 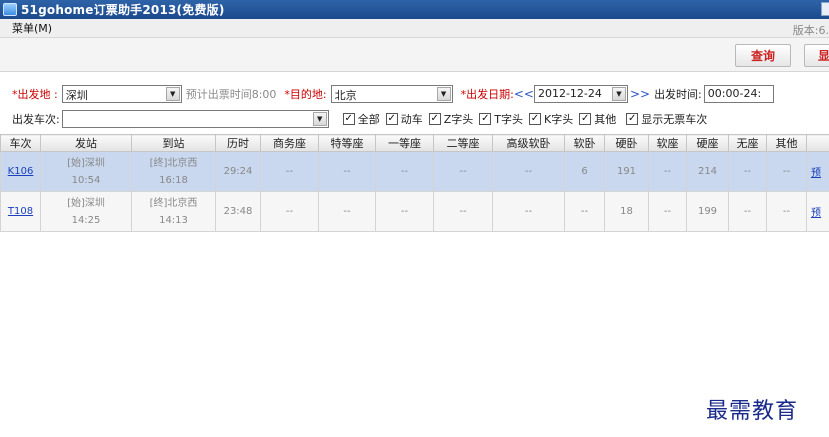 What do you see at coordinates (569, 93) in the screenshot?
I see `date-value: 2012-12-24` at bounding box center [569, 93].